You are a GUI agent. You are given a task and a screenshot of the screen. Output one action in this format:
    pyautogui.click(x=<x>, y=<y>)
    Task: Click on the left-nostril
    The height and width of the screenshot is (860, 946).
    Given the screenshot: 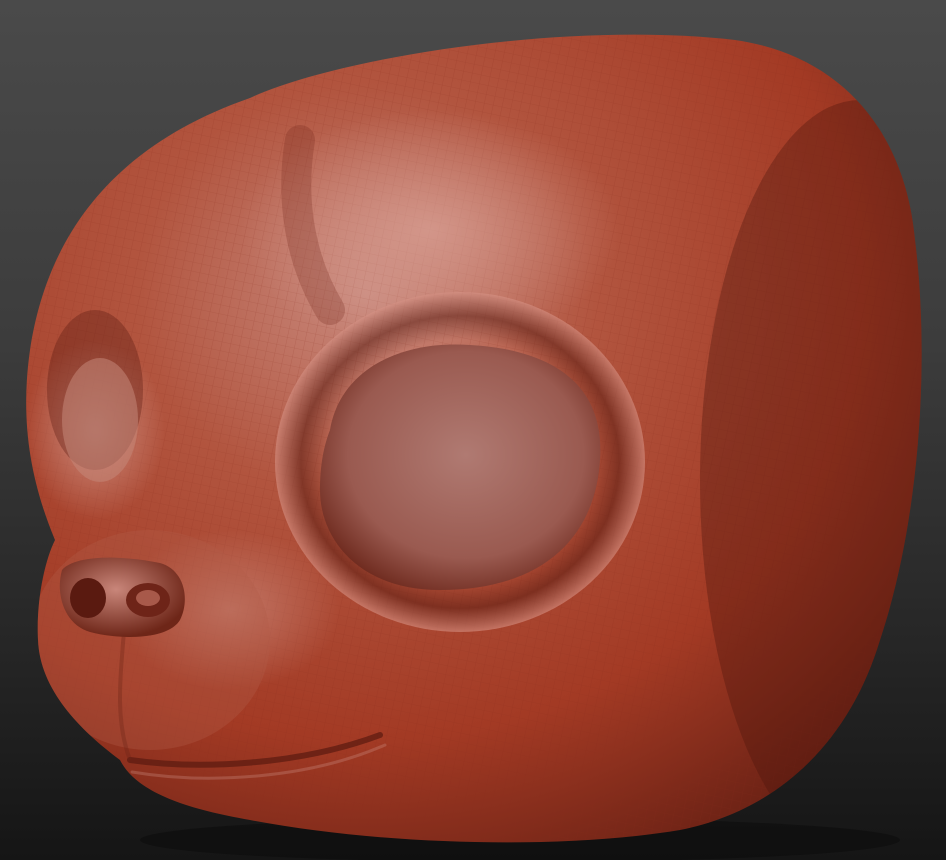 What is the action you would take?
    pyautogui.click(x=88, y=598)
    